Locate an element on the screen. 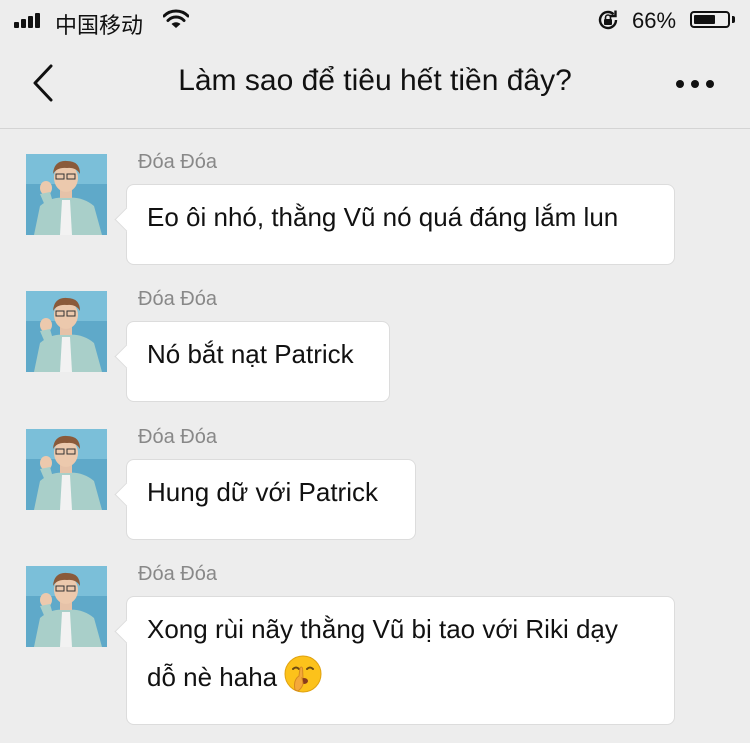 The height and width of the screenshot is (743, 750). message-bubble: Hung dữ với Patrick is located at coordinates (265, 499).